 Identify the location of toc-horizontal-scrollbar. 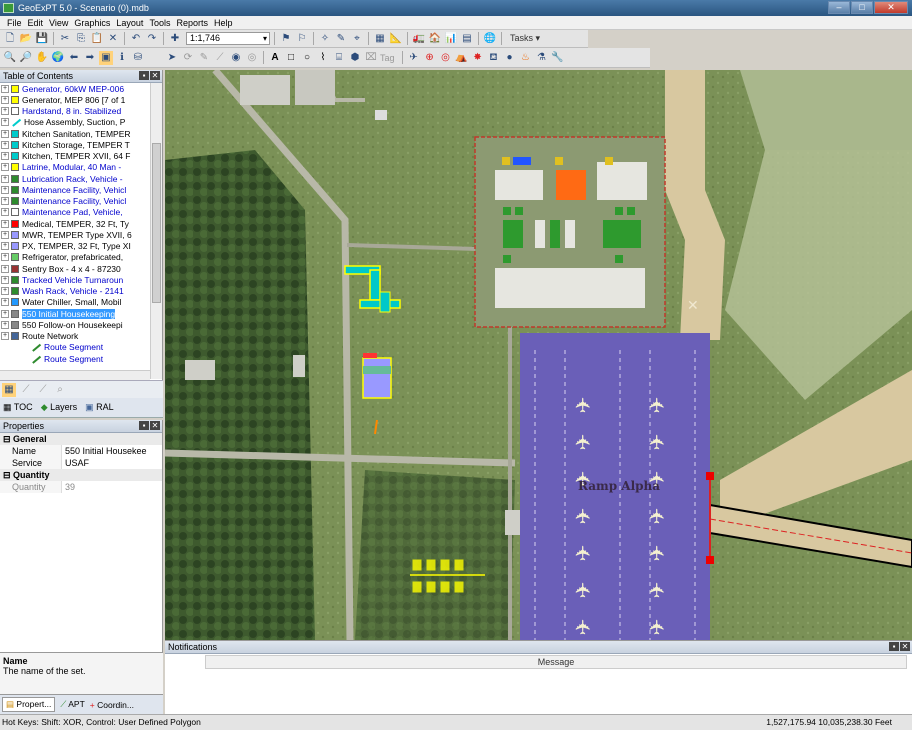
(75, 375).